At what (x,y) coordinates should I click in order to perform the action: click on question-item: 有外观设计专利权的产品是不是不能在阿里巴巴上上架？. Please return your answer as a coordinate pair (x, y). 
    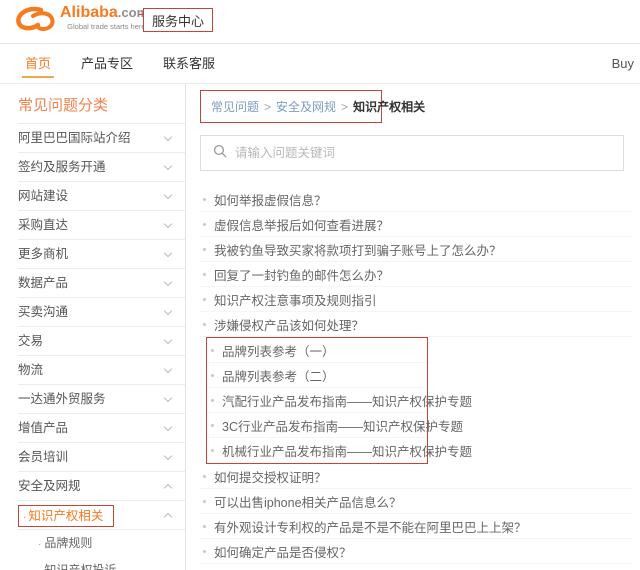
    Looking at the image, I should click on (416, 526).